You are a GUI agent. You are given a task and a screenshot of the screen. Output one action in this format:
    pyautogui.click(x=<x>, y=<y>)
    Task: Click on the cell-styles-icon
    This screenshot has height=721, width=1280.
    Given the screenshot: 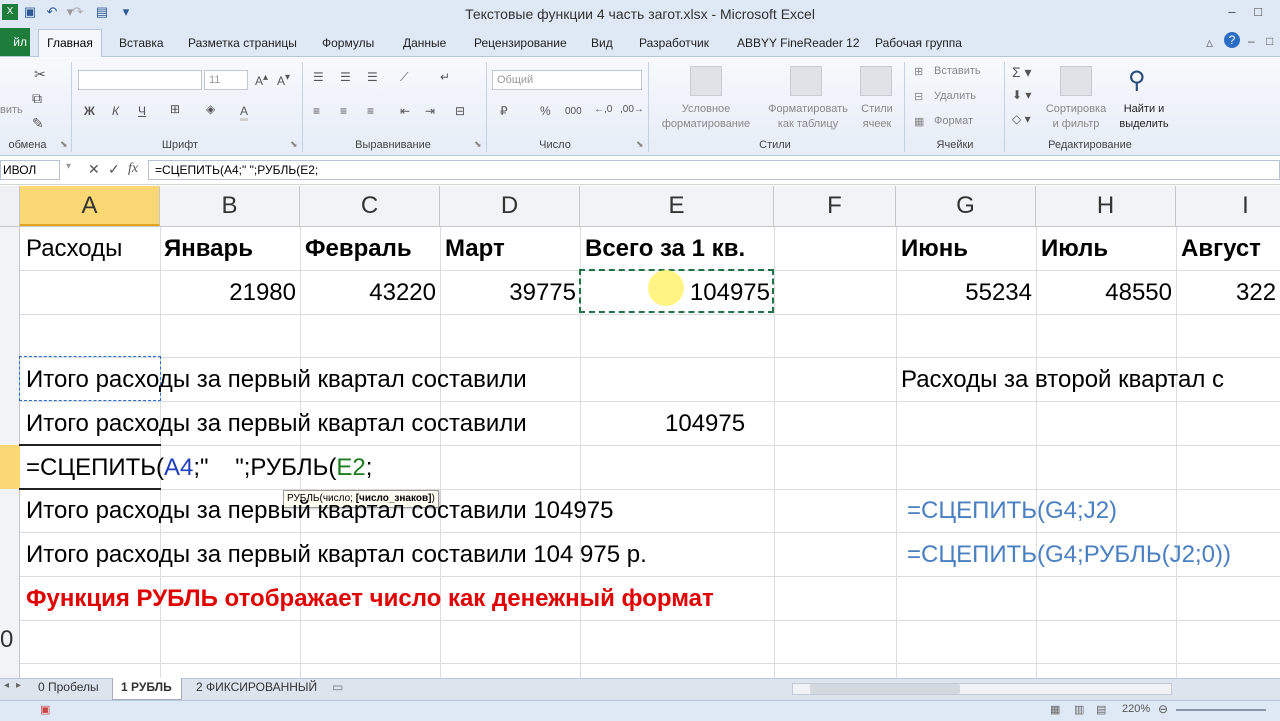 What is the action you would take?
    pyautogui.click(x=876, y=81)
    